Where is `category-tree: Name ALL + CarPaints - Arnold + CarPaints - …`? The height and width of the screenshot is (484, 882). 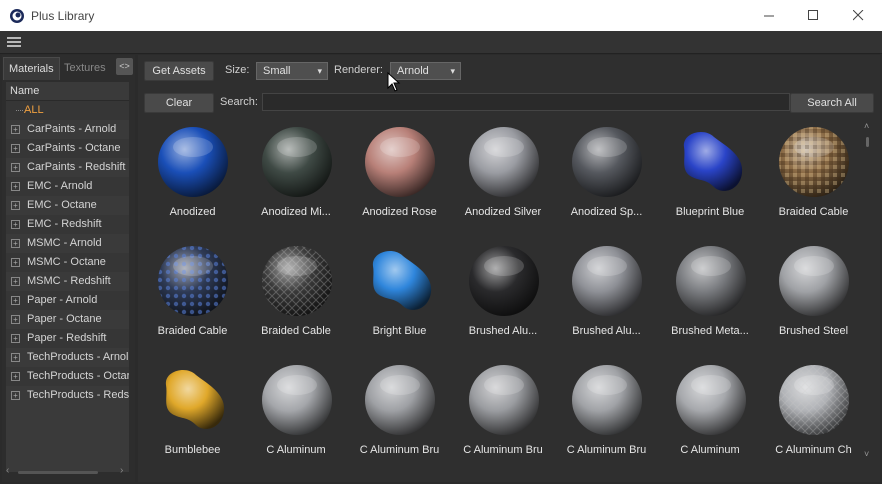 category-tree: Name ALL + CarPaints - Arnold + CarPaints - … is located at coordinates (67, 277).